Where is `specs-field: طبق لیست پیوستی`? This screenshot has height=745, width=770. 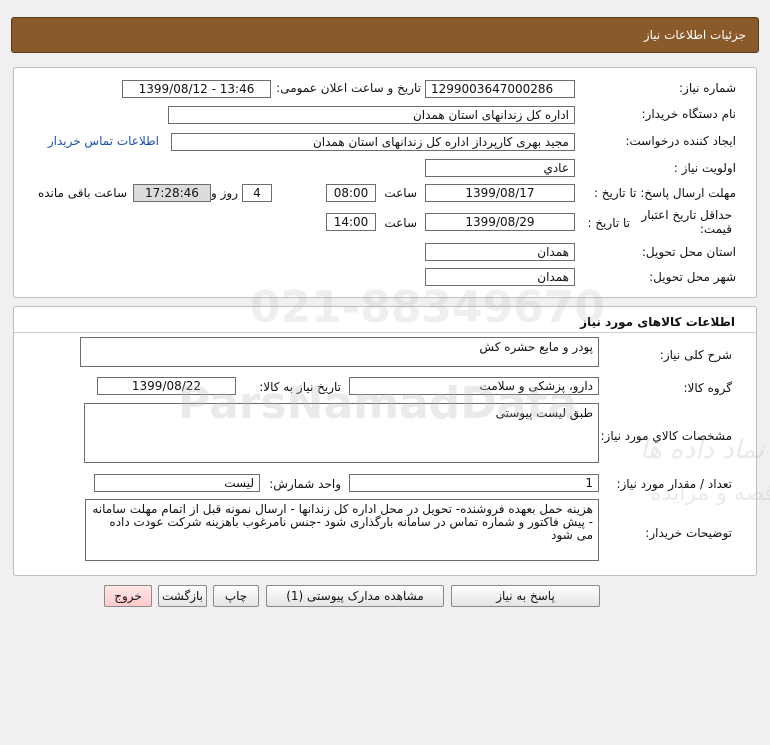
specs-field: طبق لیست پیوستی is located at coordinates (341, 433).